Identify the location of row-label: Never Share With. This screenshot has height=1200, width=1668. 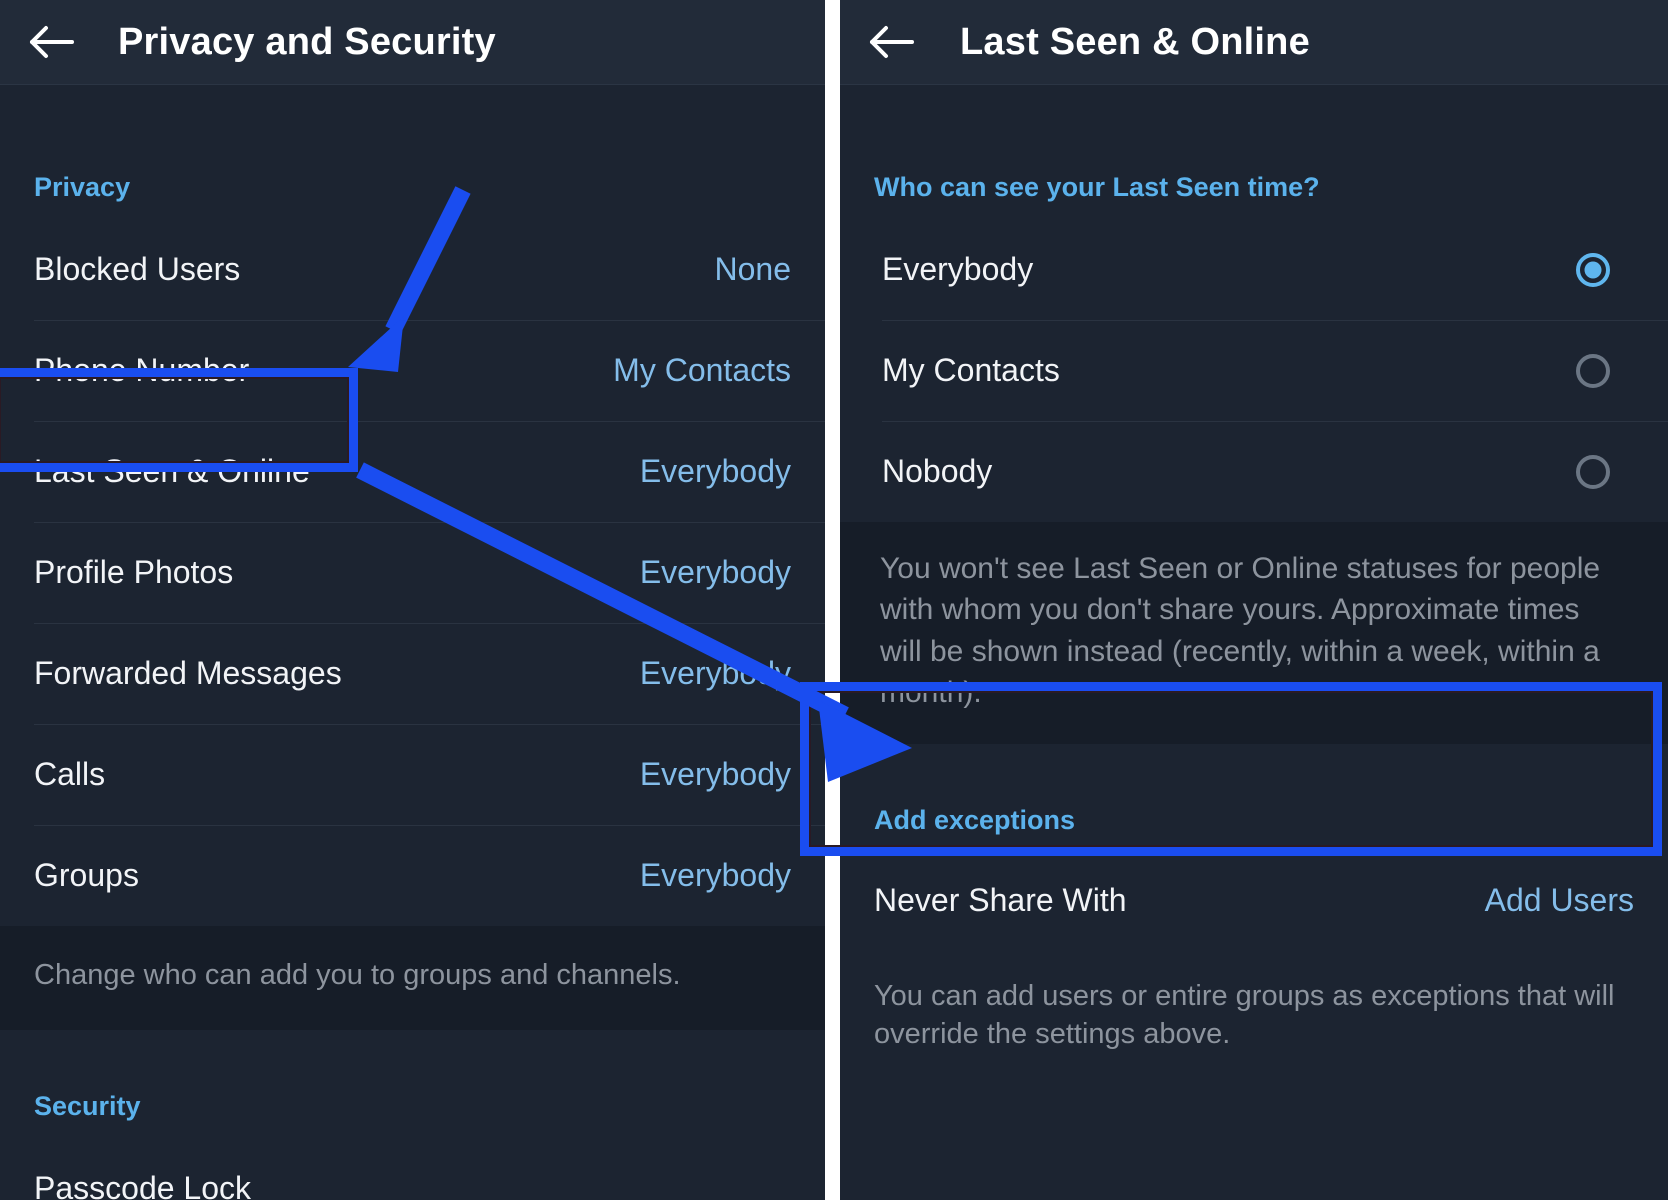
(1000, 899).